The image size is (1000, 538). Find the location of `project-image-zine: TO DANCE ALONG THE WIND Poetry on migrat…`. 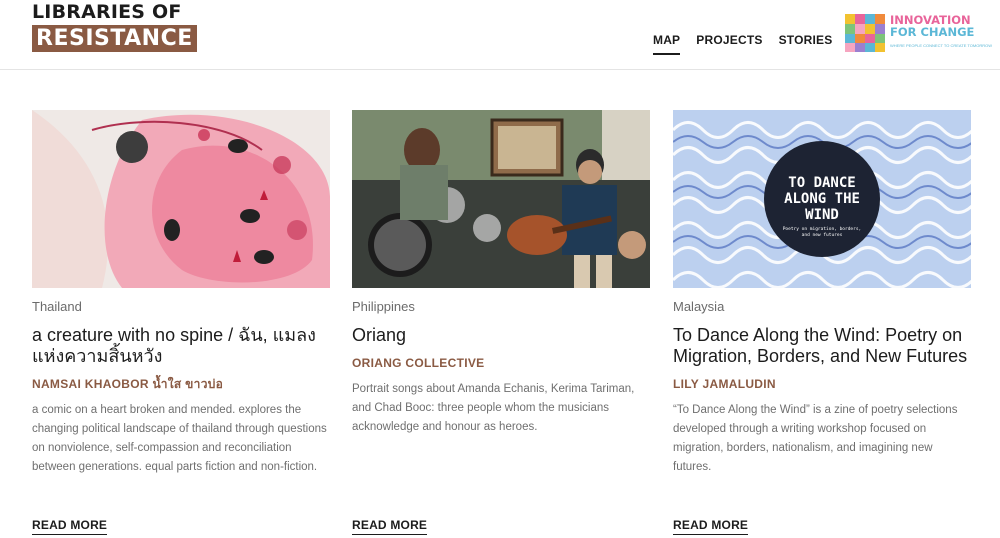

project-image-zine: TO DANCE ALONG THE WIND Poetry on migrat… is located at coordinates (822, 199).